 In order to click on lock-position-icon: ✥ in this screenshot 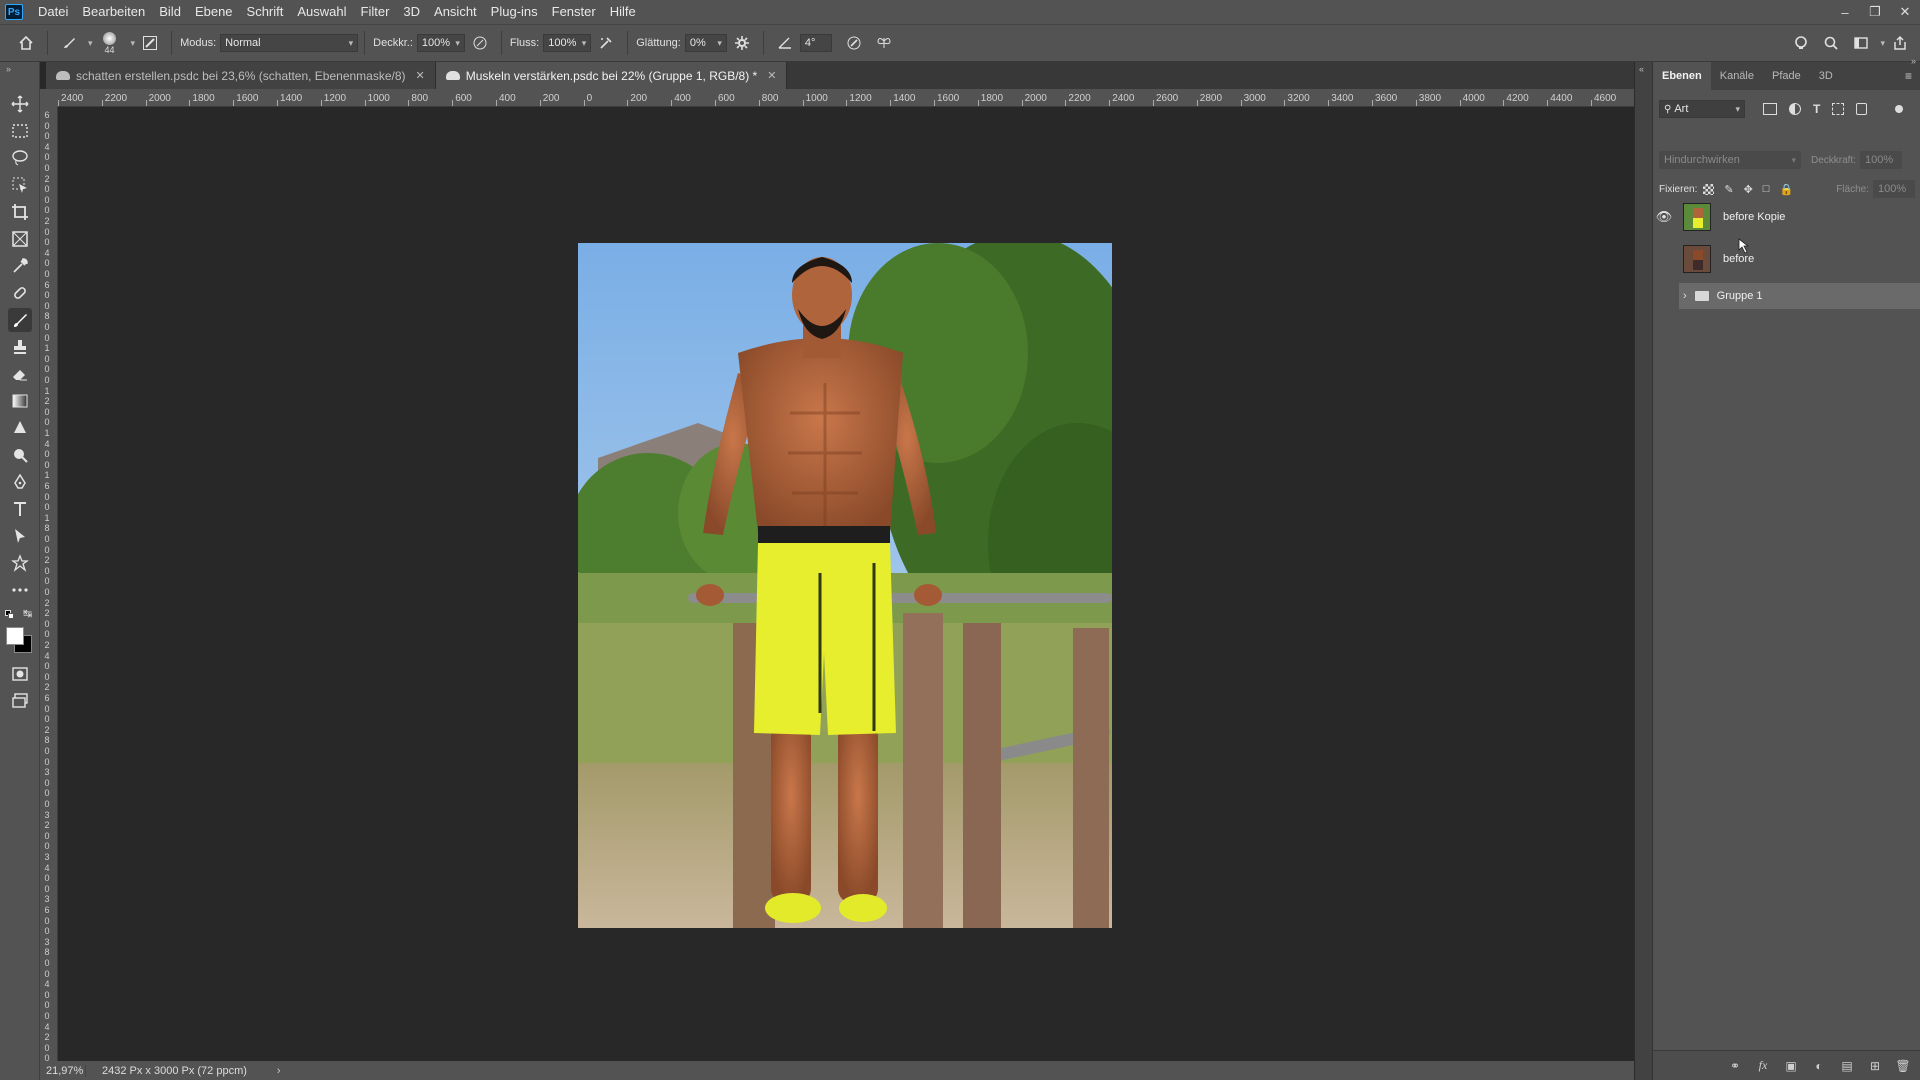, I will do `click(1748, 189)`.